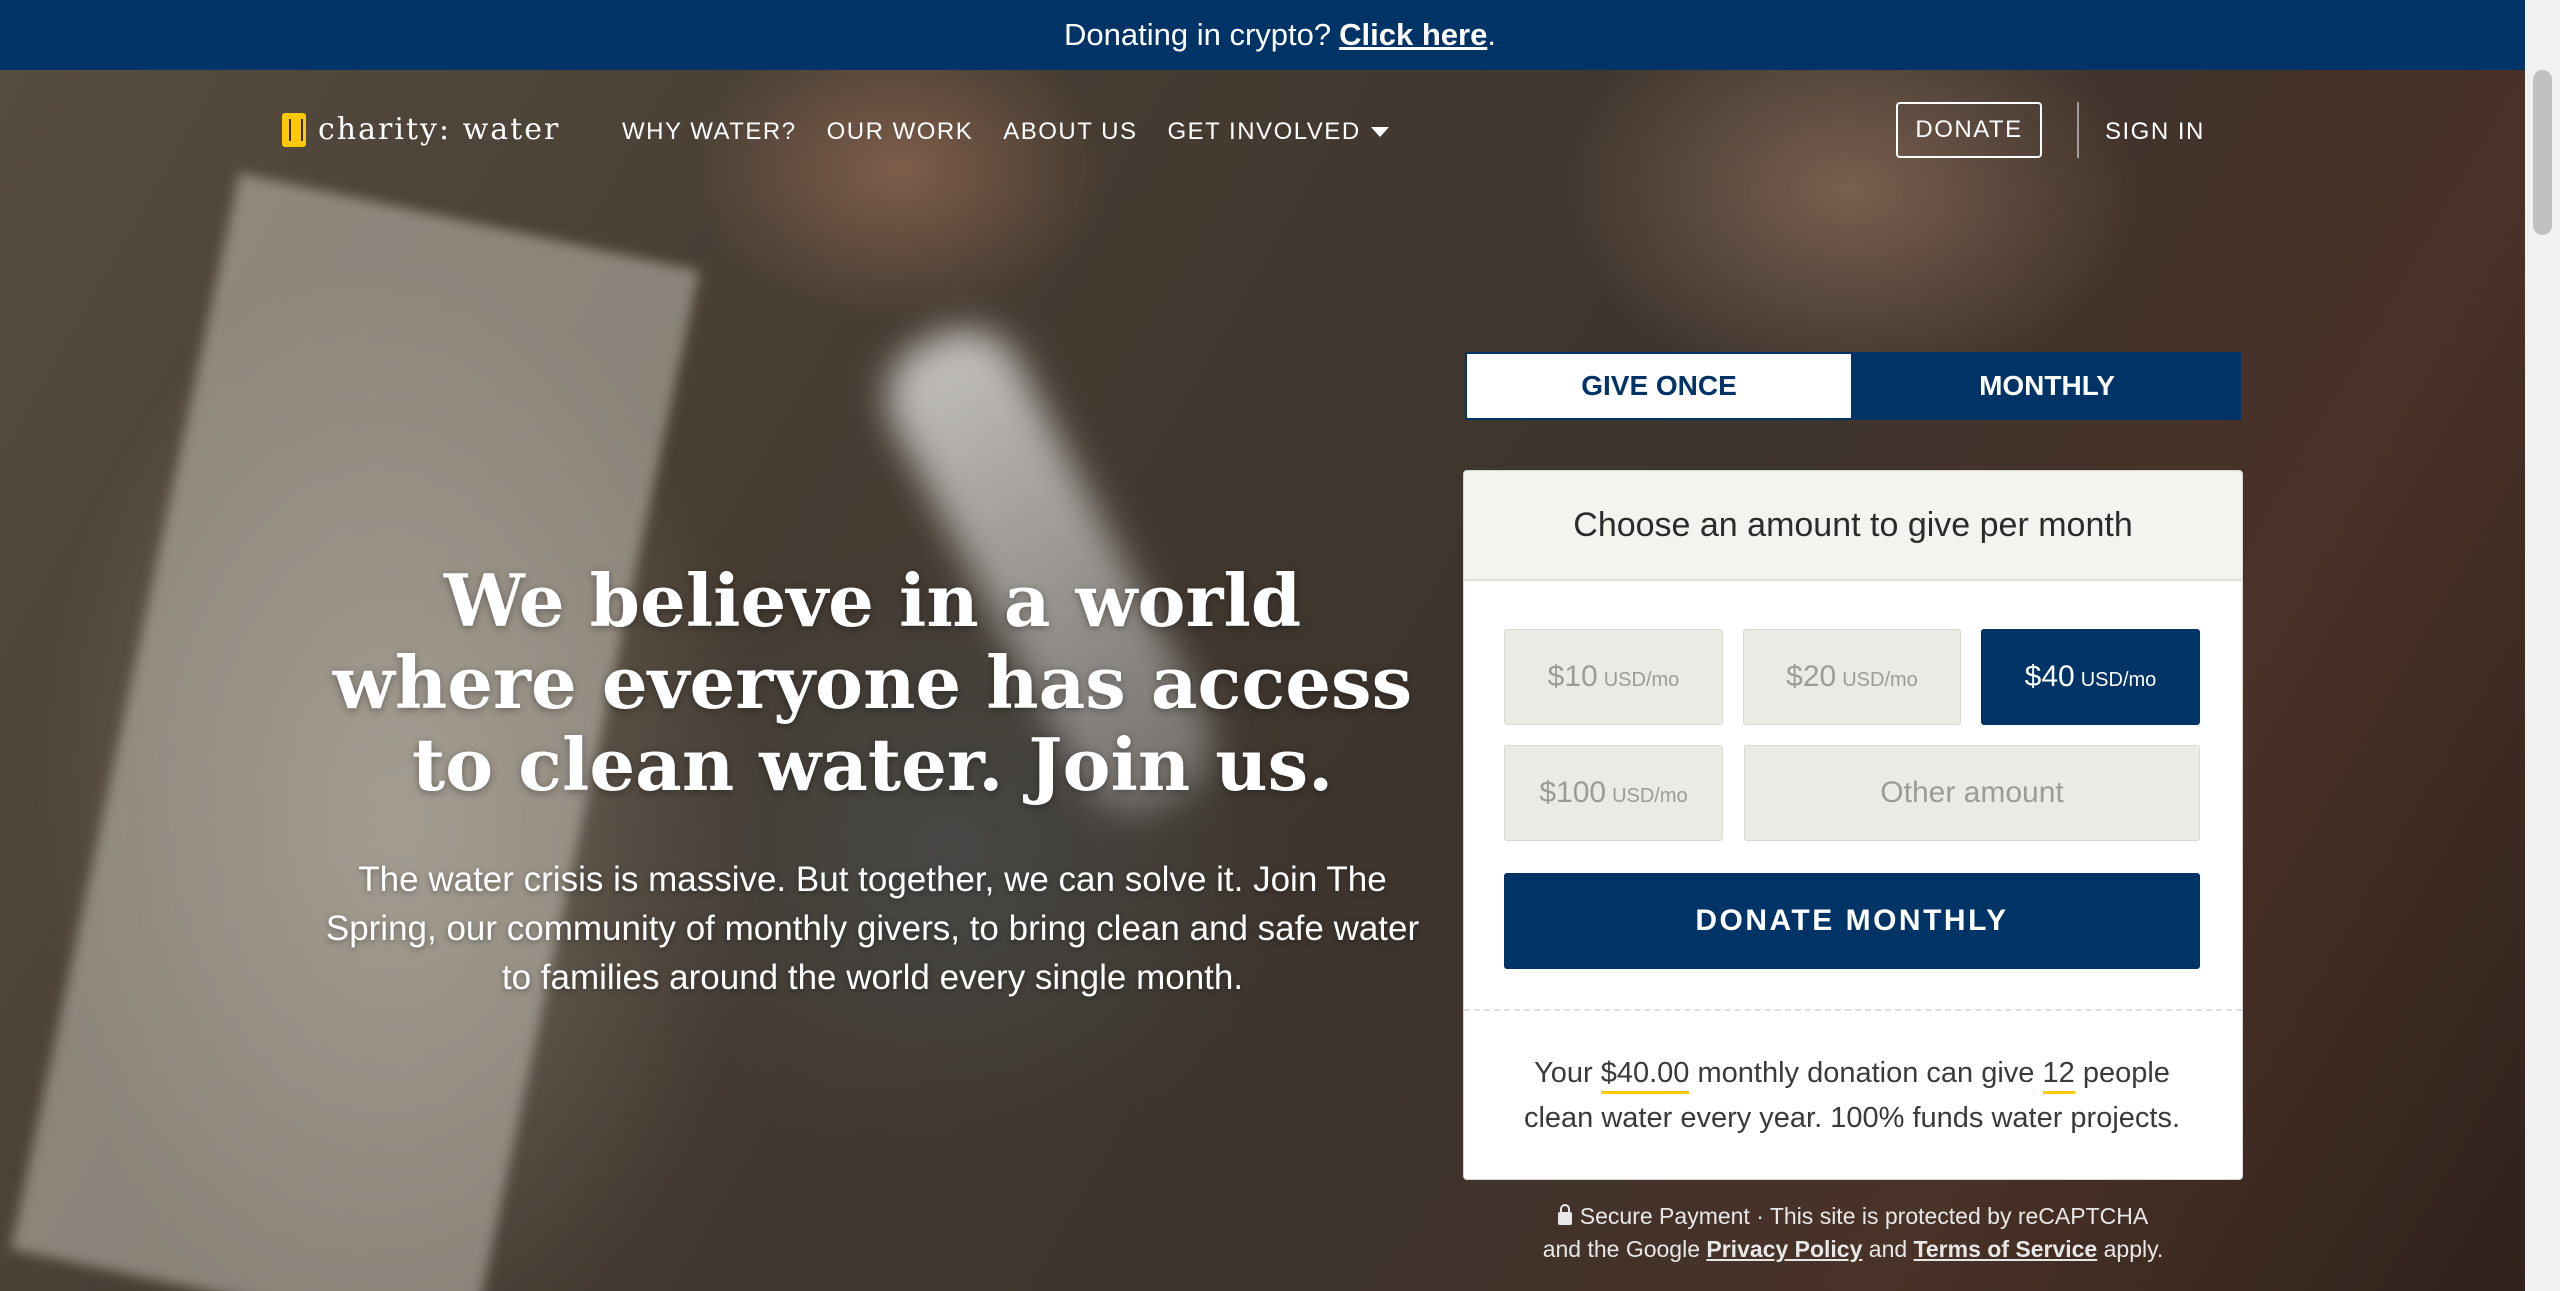  Describe the element at coordinates (1972, 793) in the screenshot. I see `other-amount-input: Other amount` at that location.